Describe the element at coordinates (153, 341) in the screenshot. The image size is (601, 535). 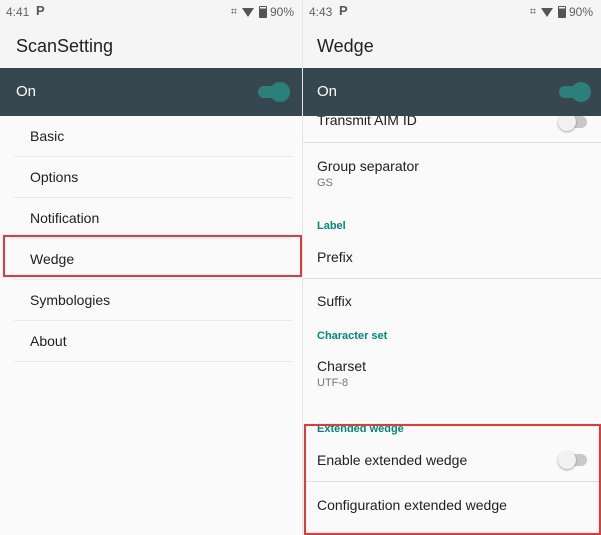
I see `menu-item-about: About` at that location.